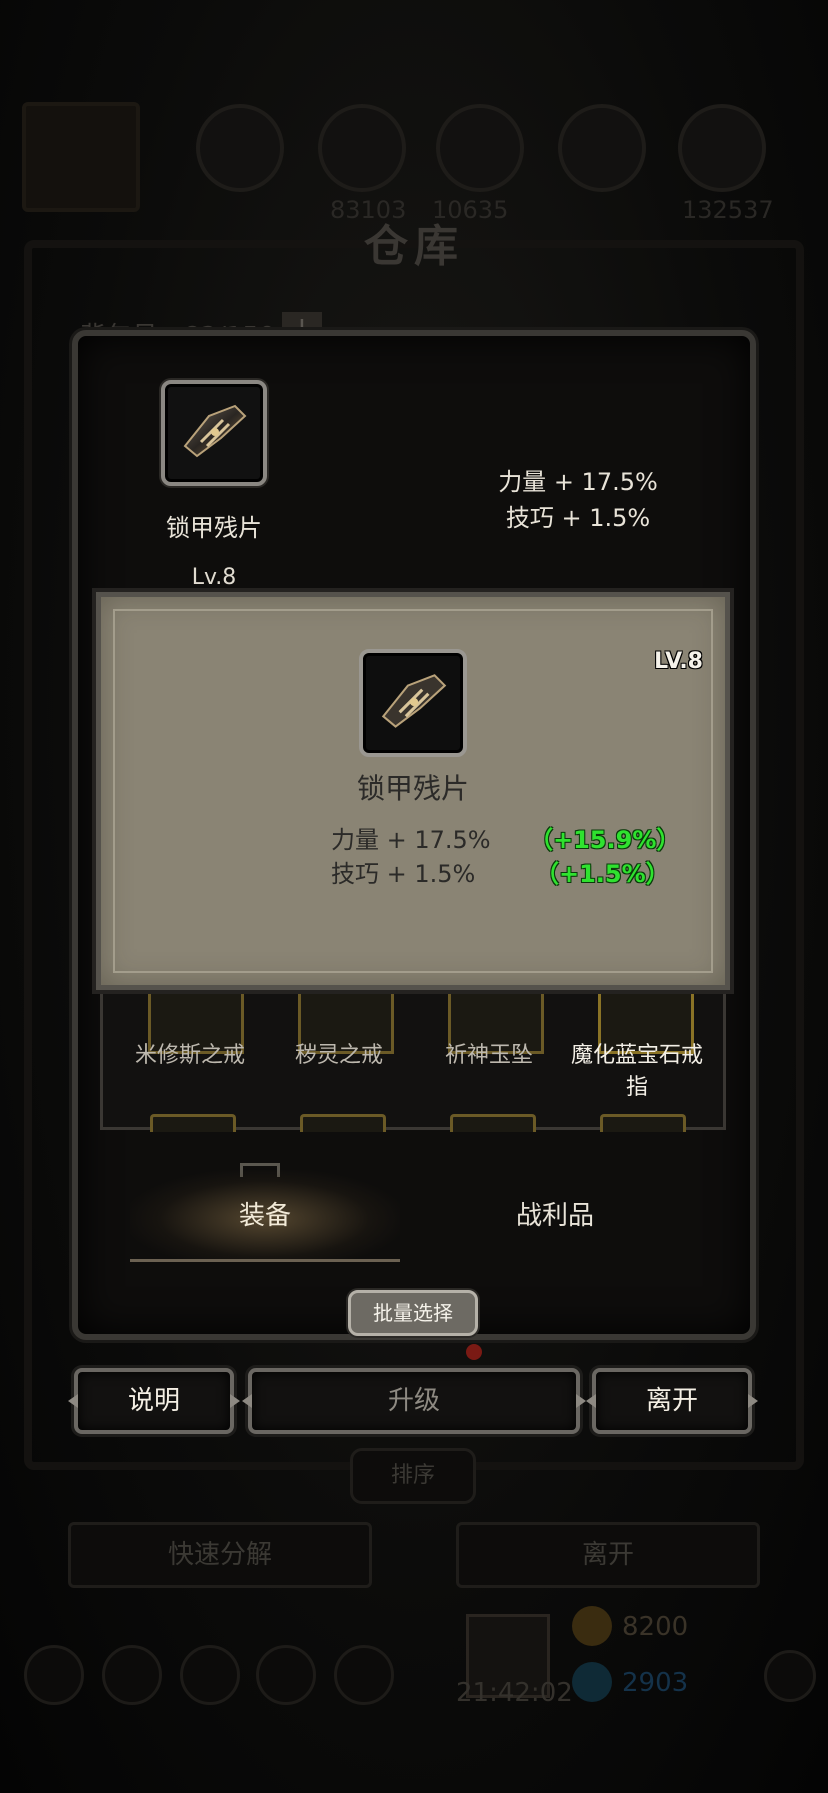  Describe the element at coordinates (605, 840) in the screenshot. I see `bonus-line: （+15.9%）` at that location.